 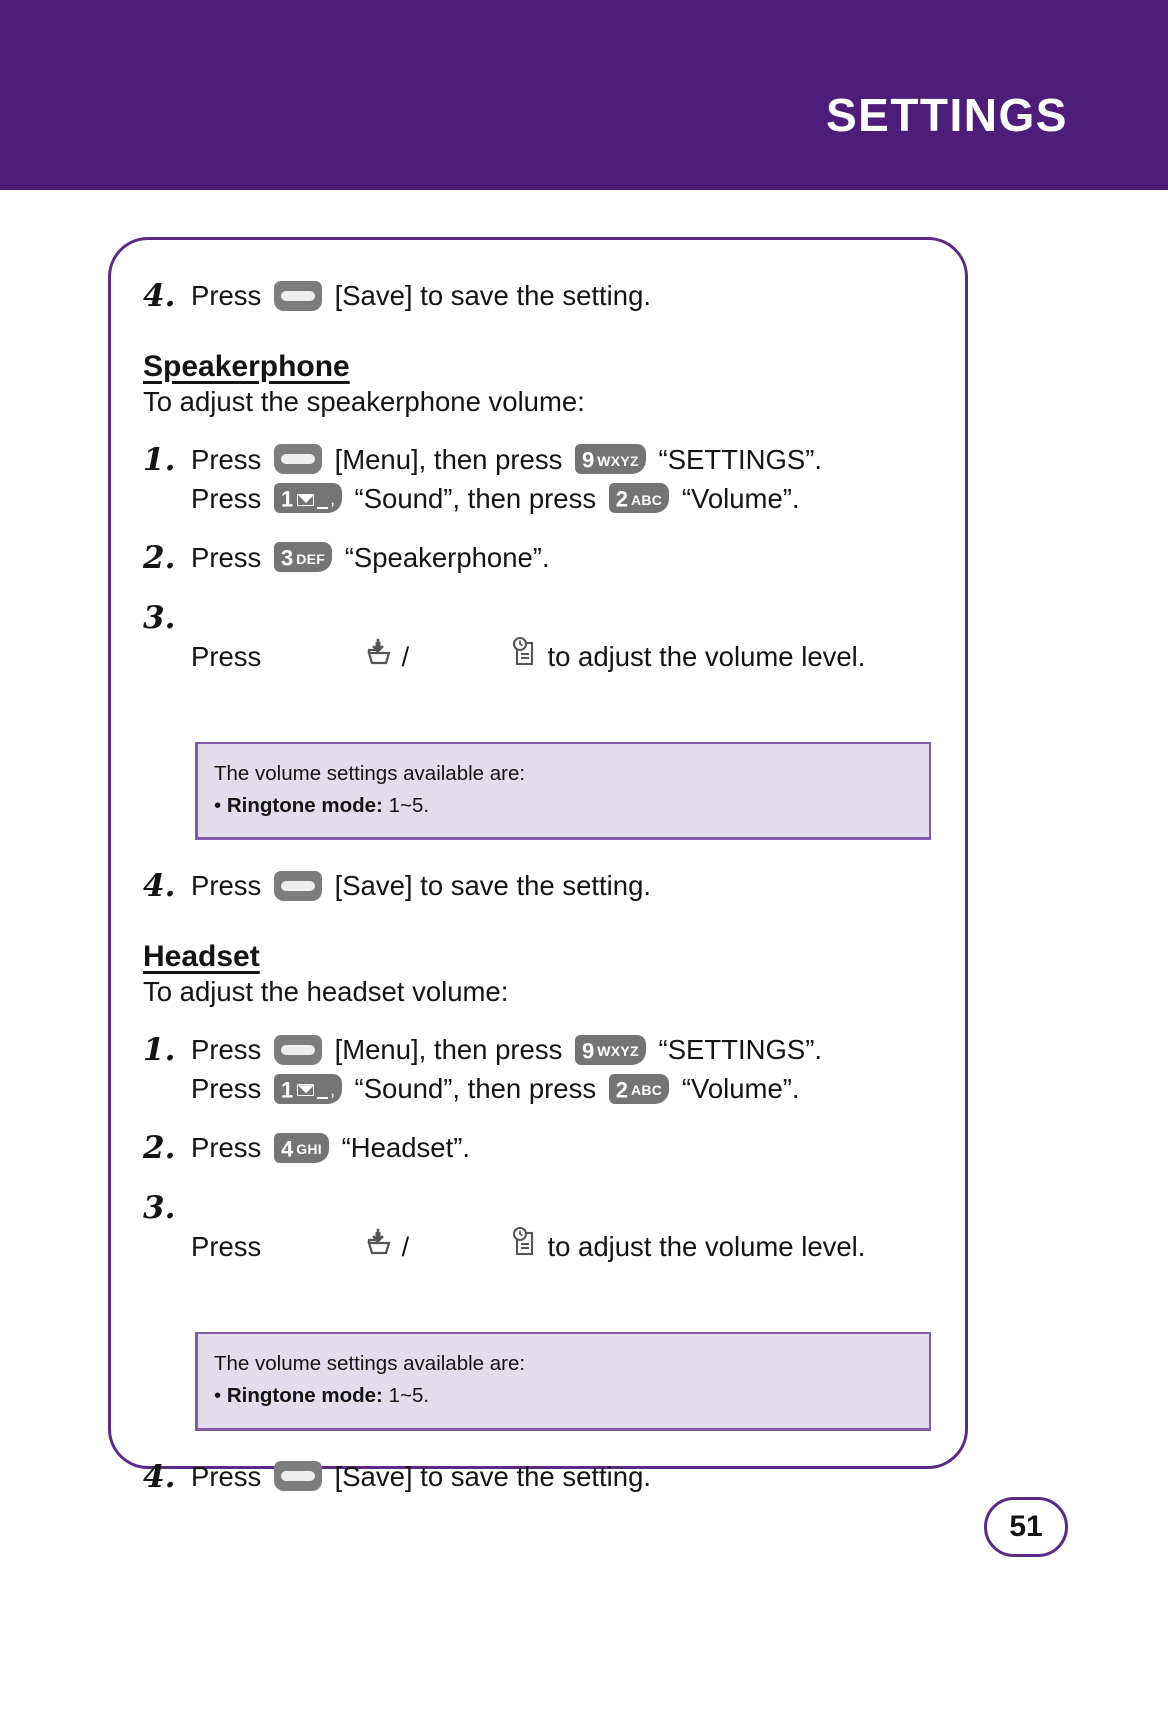 I want to click on section-heading-speakerphone: Speakerphone, so click(x=246, y=366).